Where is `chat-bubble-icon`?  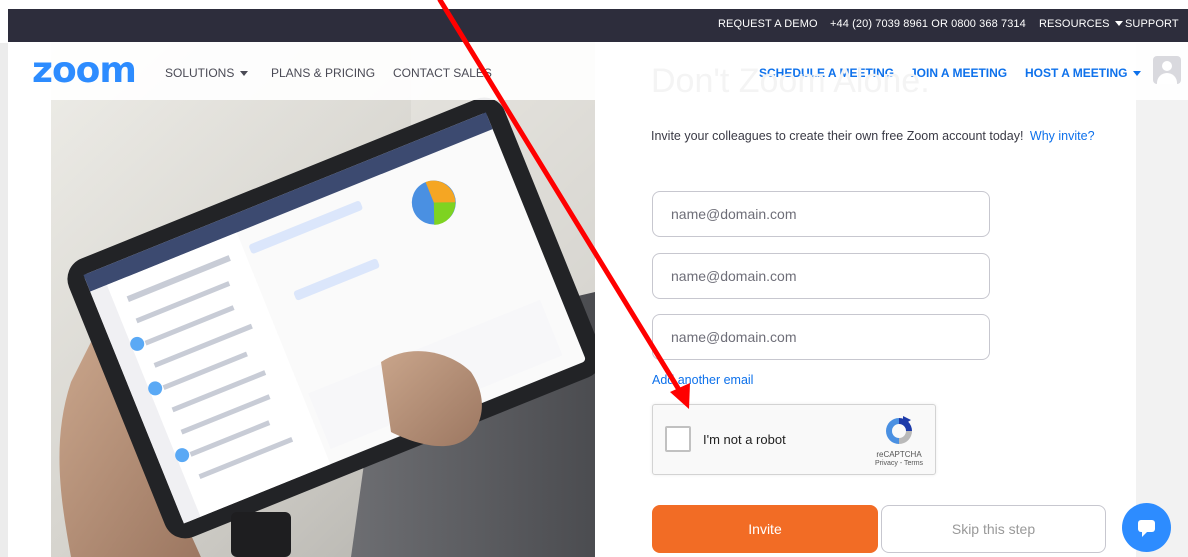
chat-bubble-icon is located at coordinates (1146, 528).